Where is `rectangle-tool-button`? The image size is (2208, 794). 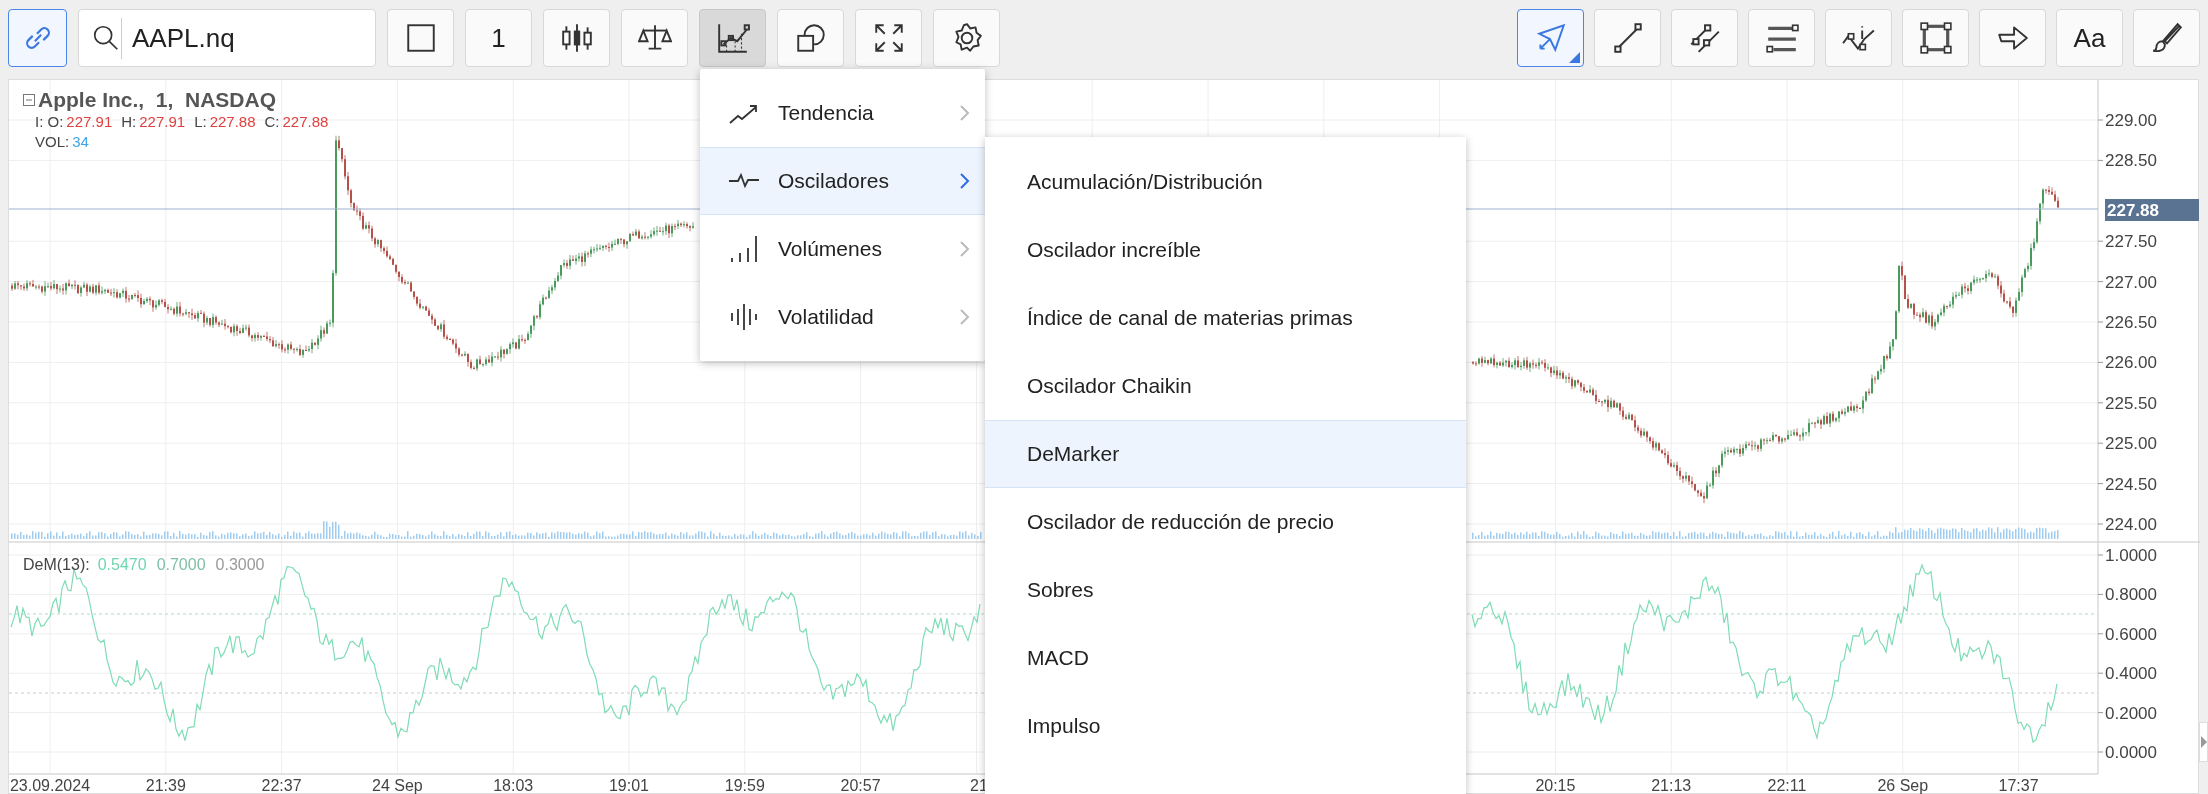
rectangle-tool-button is located at coordinates (1935, 38).